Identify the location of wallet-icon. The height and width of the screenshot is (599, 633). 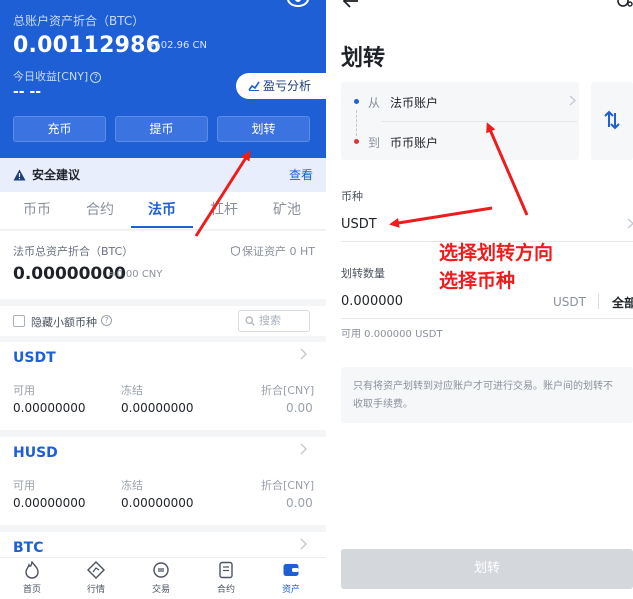
(291, 570).